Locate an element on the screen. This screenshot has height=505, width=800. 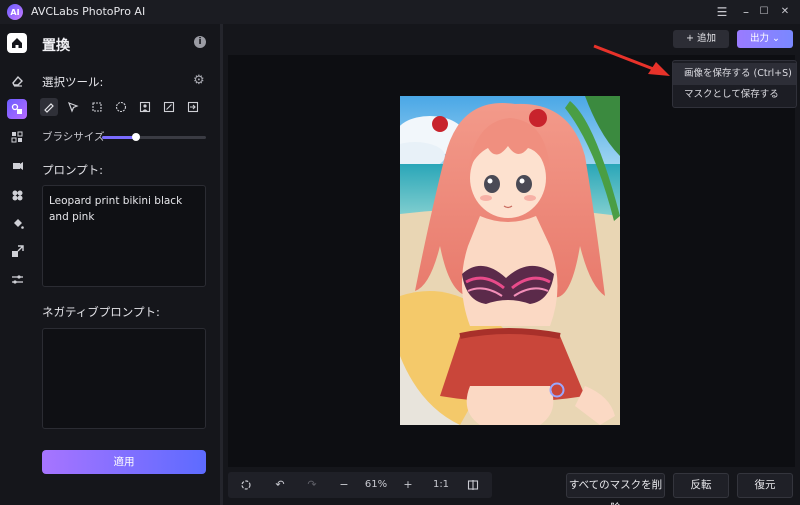
adjust-icon is located at coordinates (17, 279).